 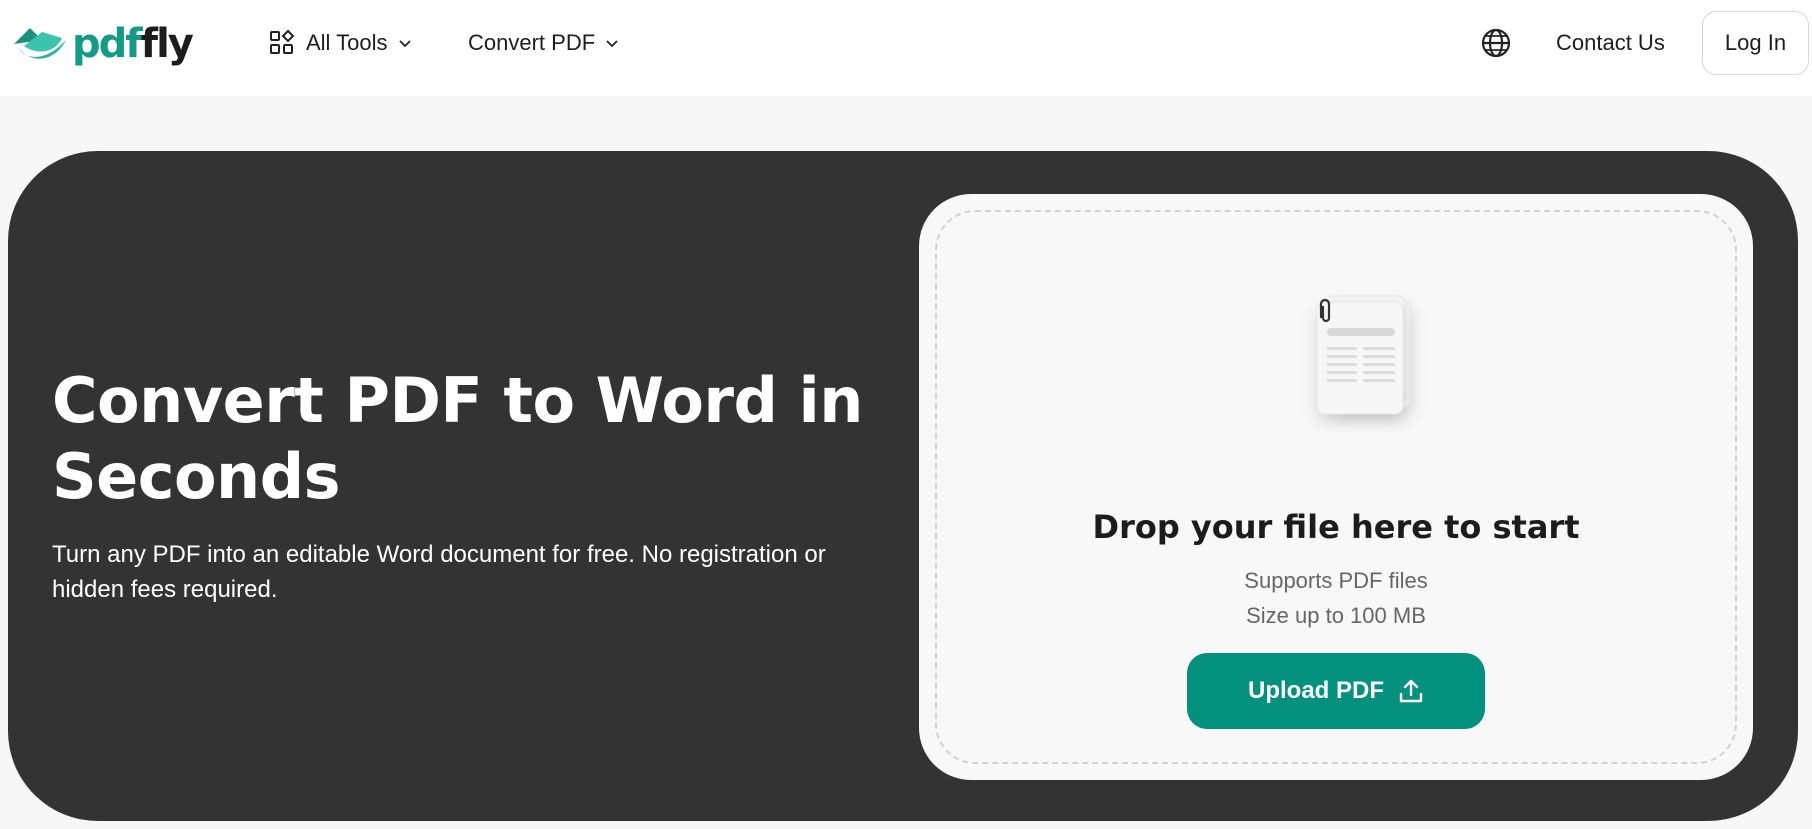 I want to click on size-limit-text: Size up to 100 MB, so click(x=1336, y=615).